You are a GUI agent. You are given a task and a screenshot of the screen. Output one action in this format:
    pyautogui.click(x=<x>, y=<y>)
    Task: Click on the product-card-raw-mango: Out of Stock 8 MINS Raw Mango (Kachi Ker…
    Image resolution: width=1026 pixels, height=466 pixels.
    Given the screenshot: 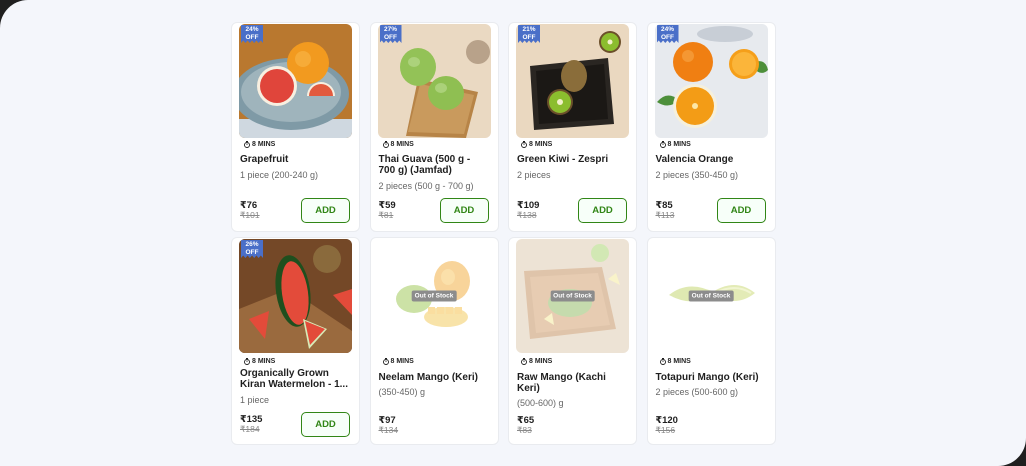 What is the action you would take?
    pyautogui.click(x=572, y=341)
    